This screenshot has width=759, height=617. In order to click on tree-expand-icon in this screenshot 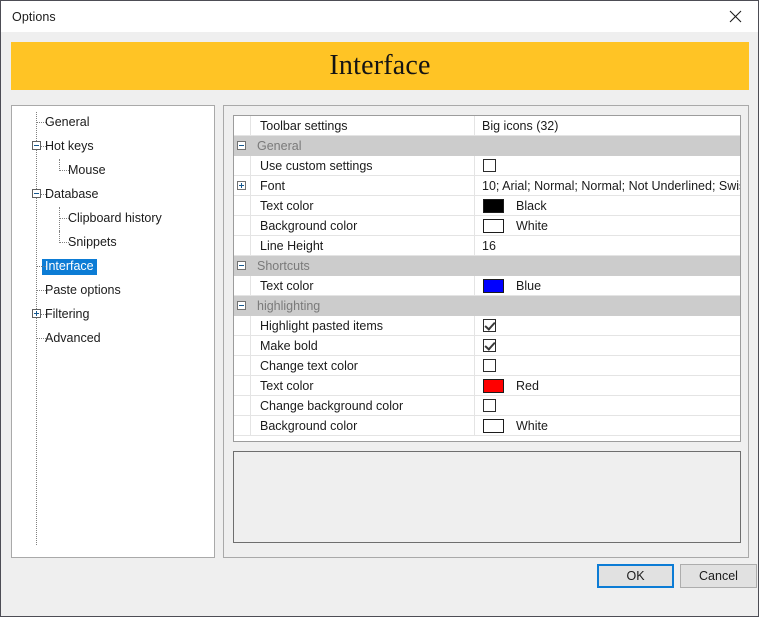, I will do `click(36, 313)`.